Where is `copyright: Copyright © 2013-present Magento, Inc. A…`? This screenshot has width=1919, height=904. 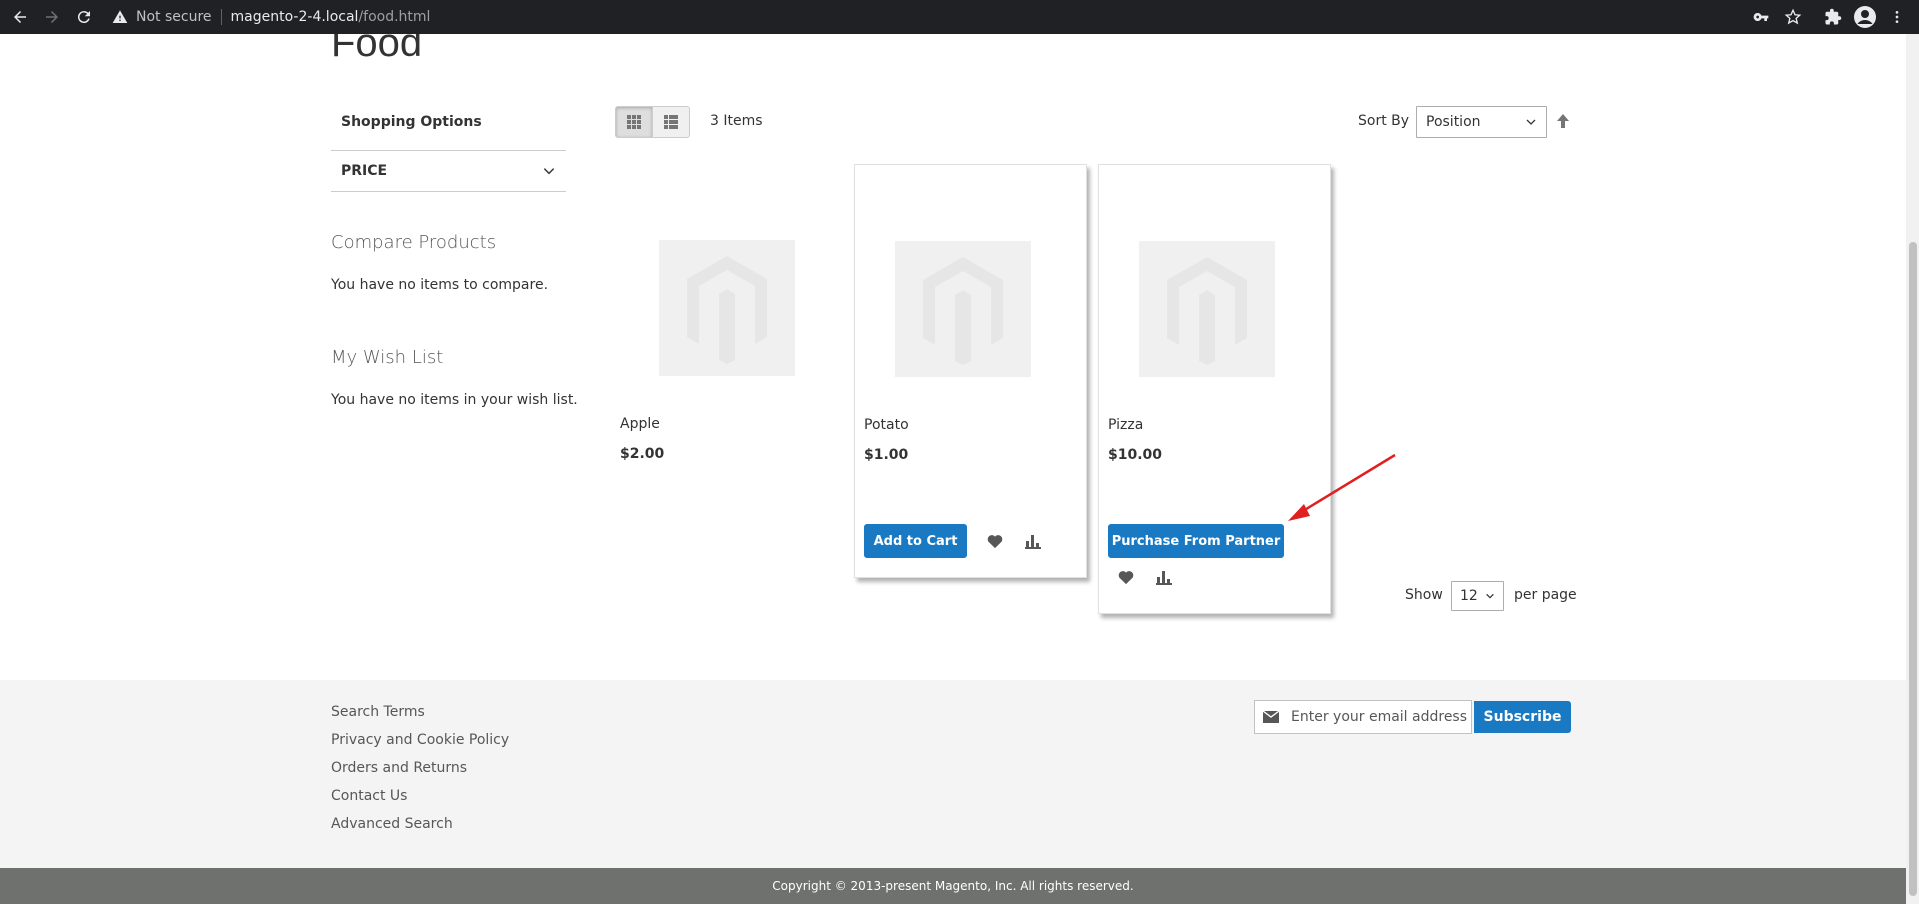 copyright: Copyright © 2013-present Magento, Inc. A… is located at coordinates (953, 886).